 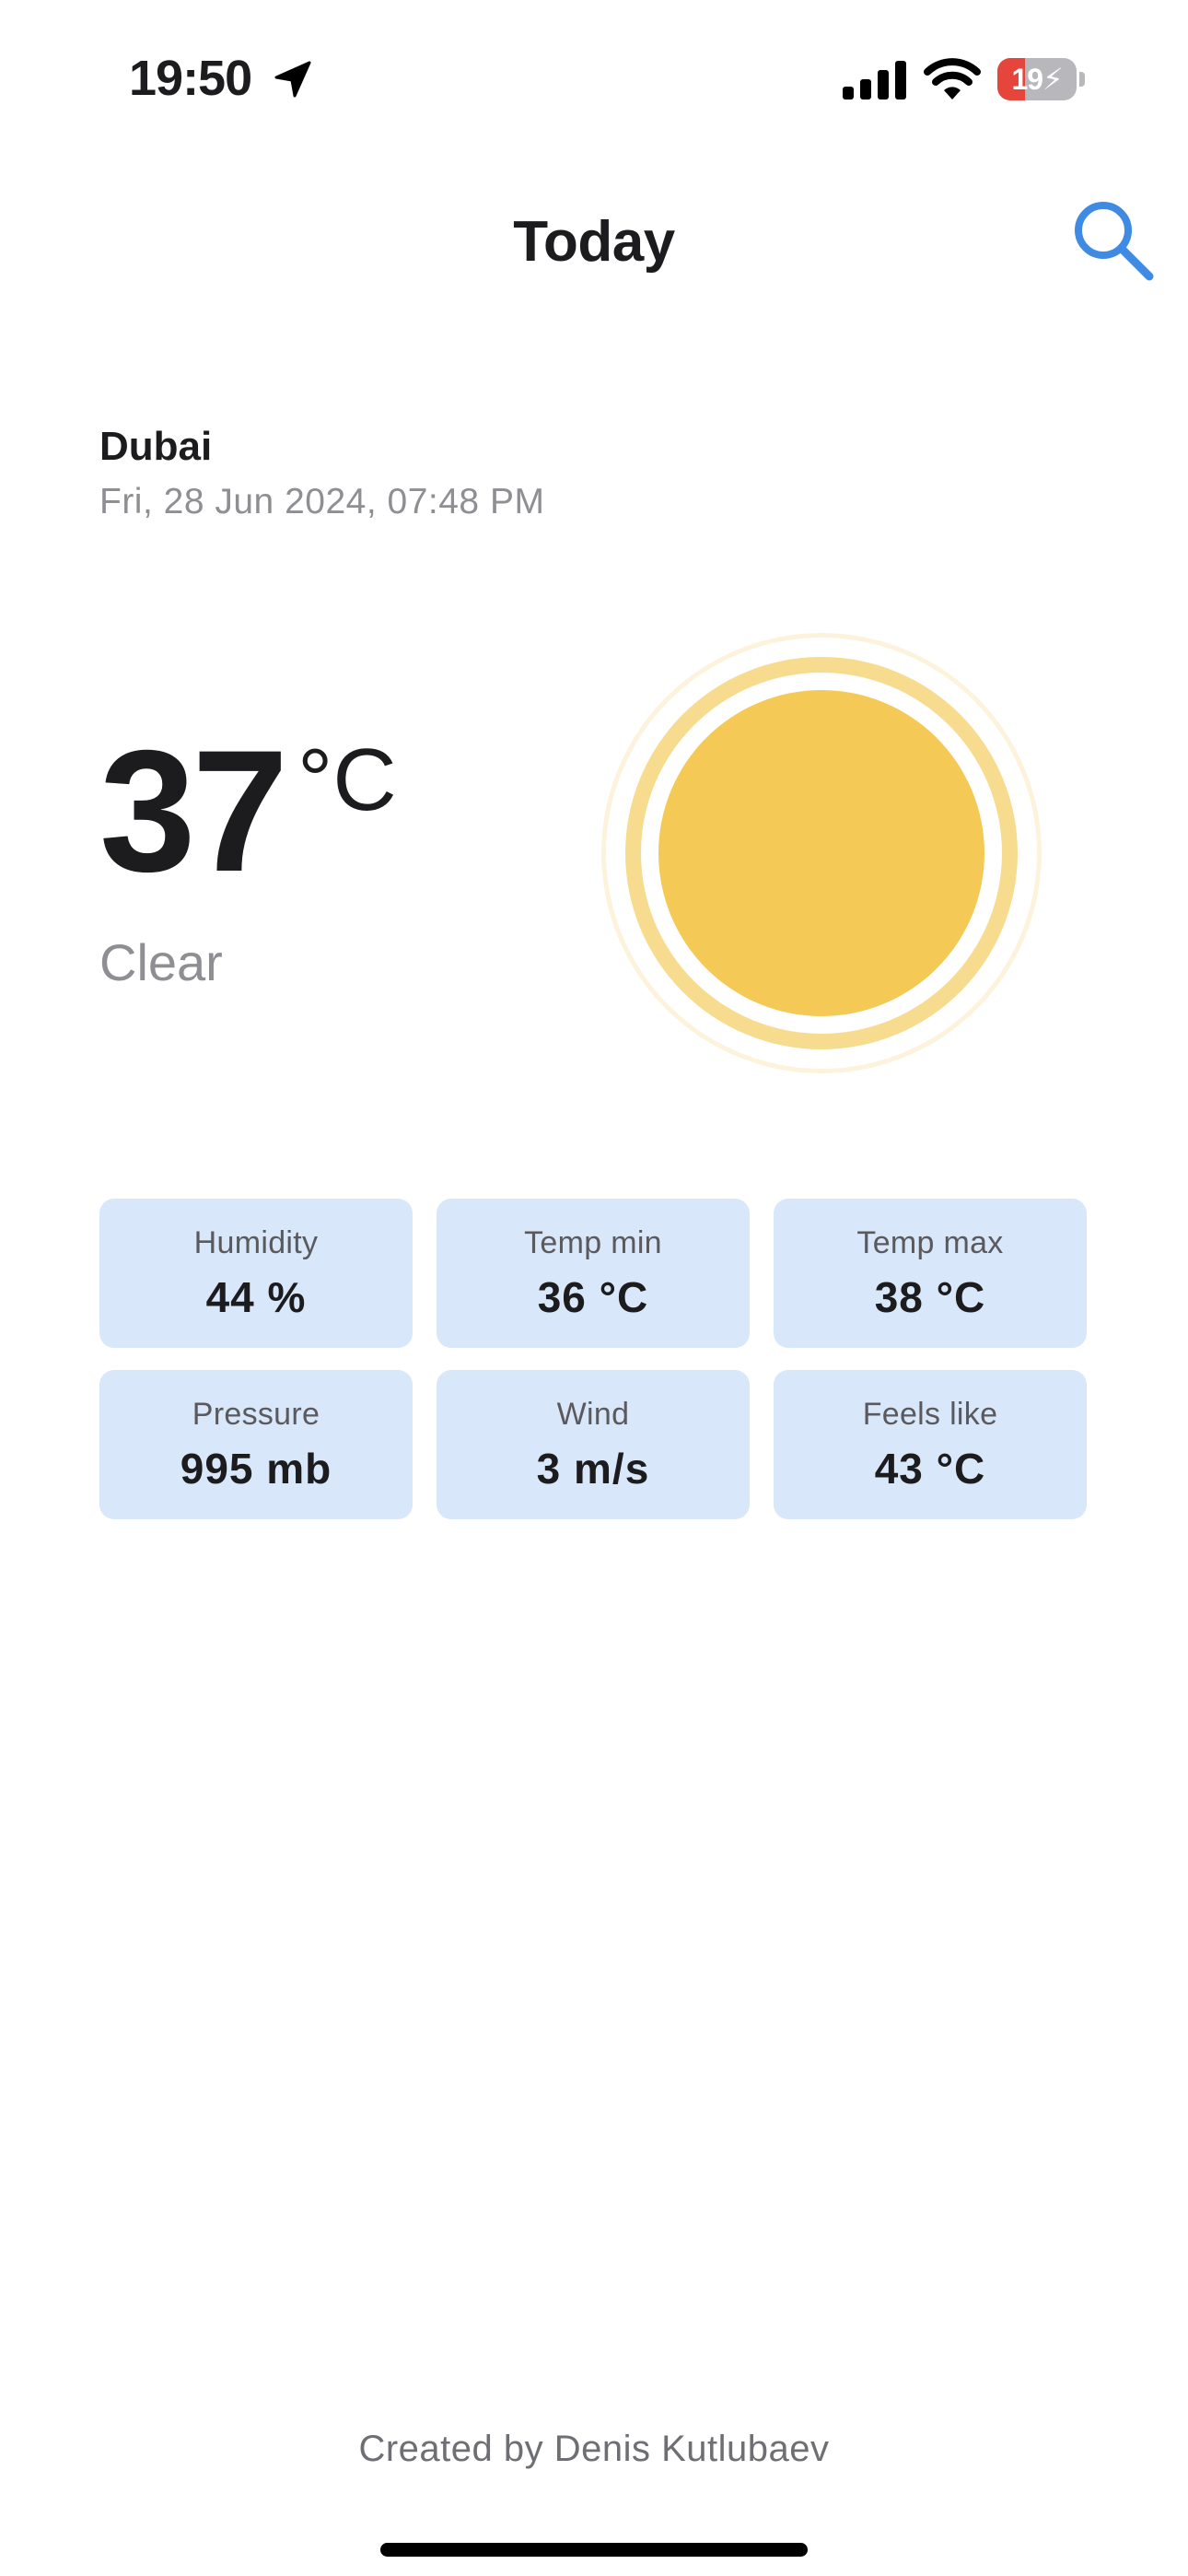 I want to click on sun-icon, so click(x=821, y=853).